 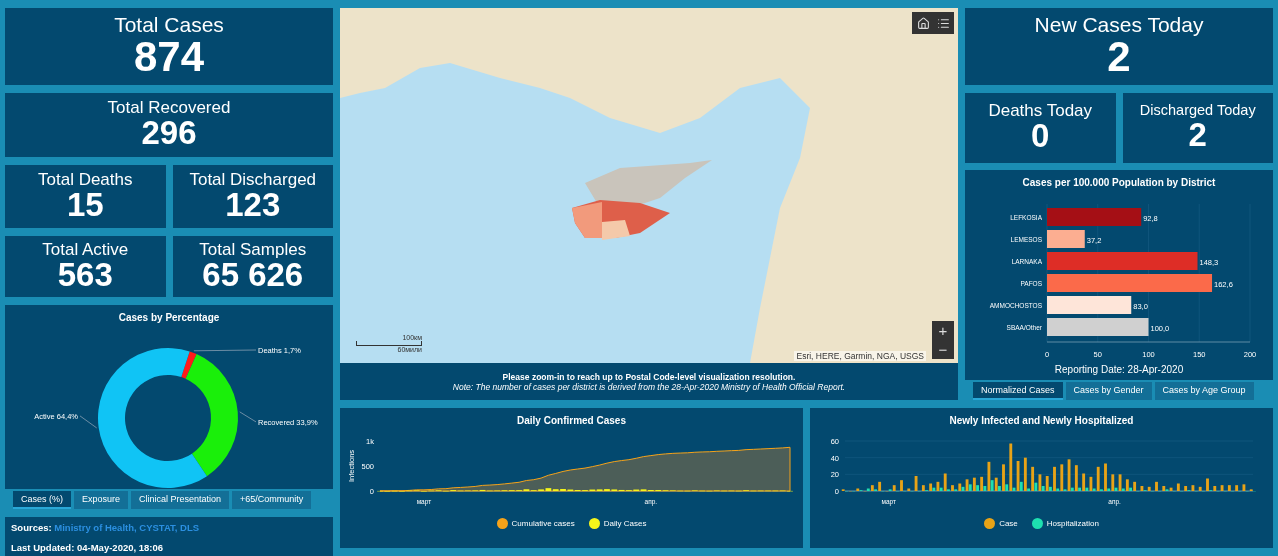 What do you see at coordinates (571, 420) in the screenshot?
I see `chart-title: Daily Confirmed Cases` at bounding box center [571, 420].